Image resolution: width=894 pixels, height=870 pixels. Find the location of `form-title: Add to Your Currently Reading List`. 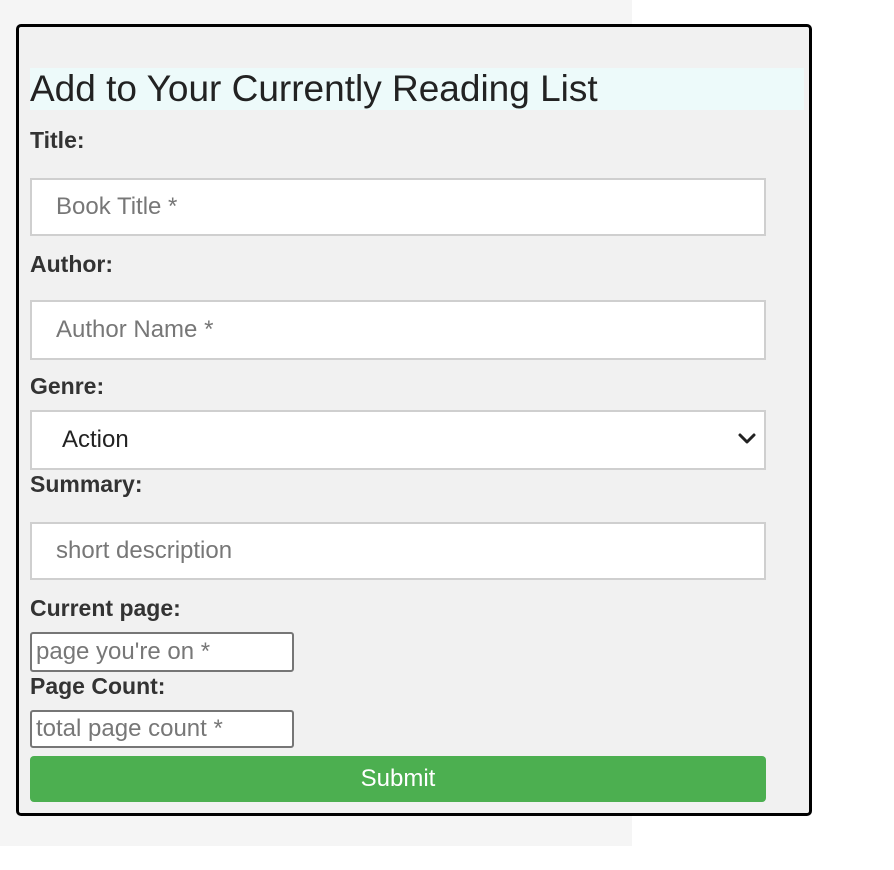

form-title: Add to Your Currently Reading List is located at coordinates (417, 89).